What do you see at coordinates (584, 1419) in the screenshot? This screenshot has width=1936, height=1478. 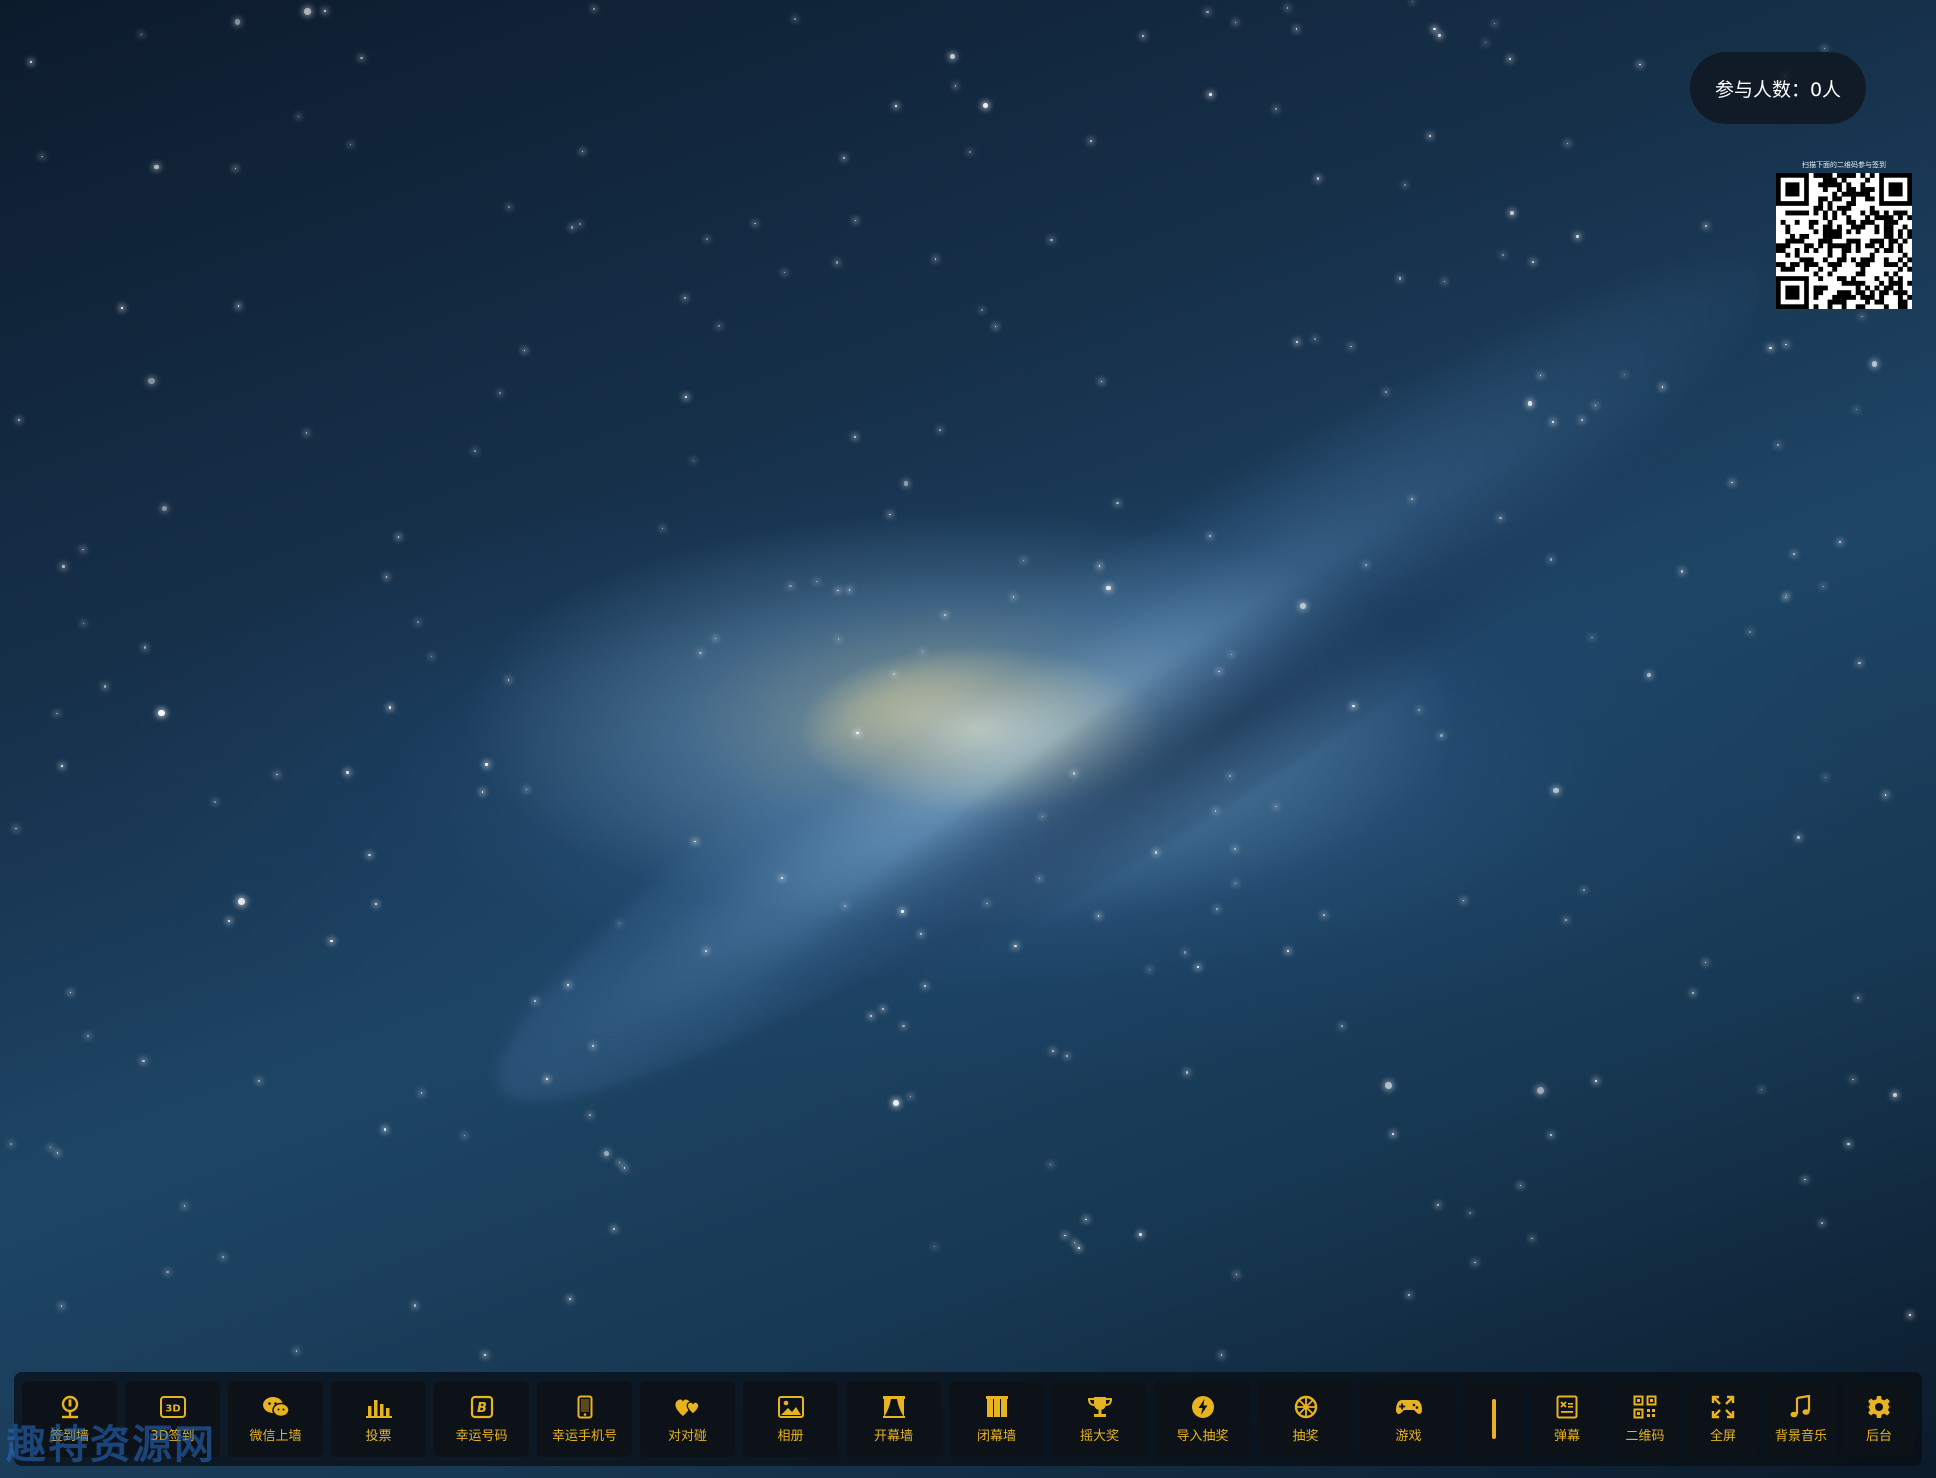 I see `lucky-phone-button: 幸运手机号` at bounding box center [584, 1419].